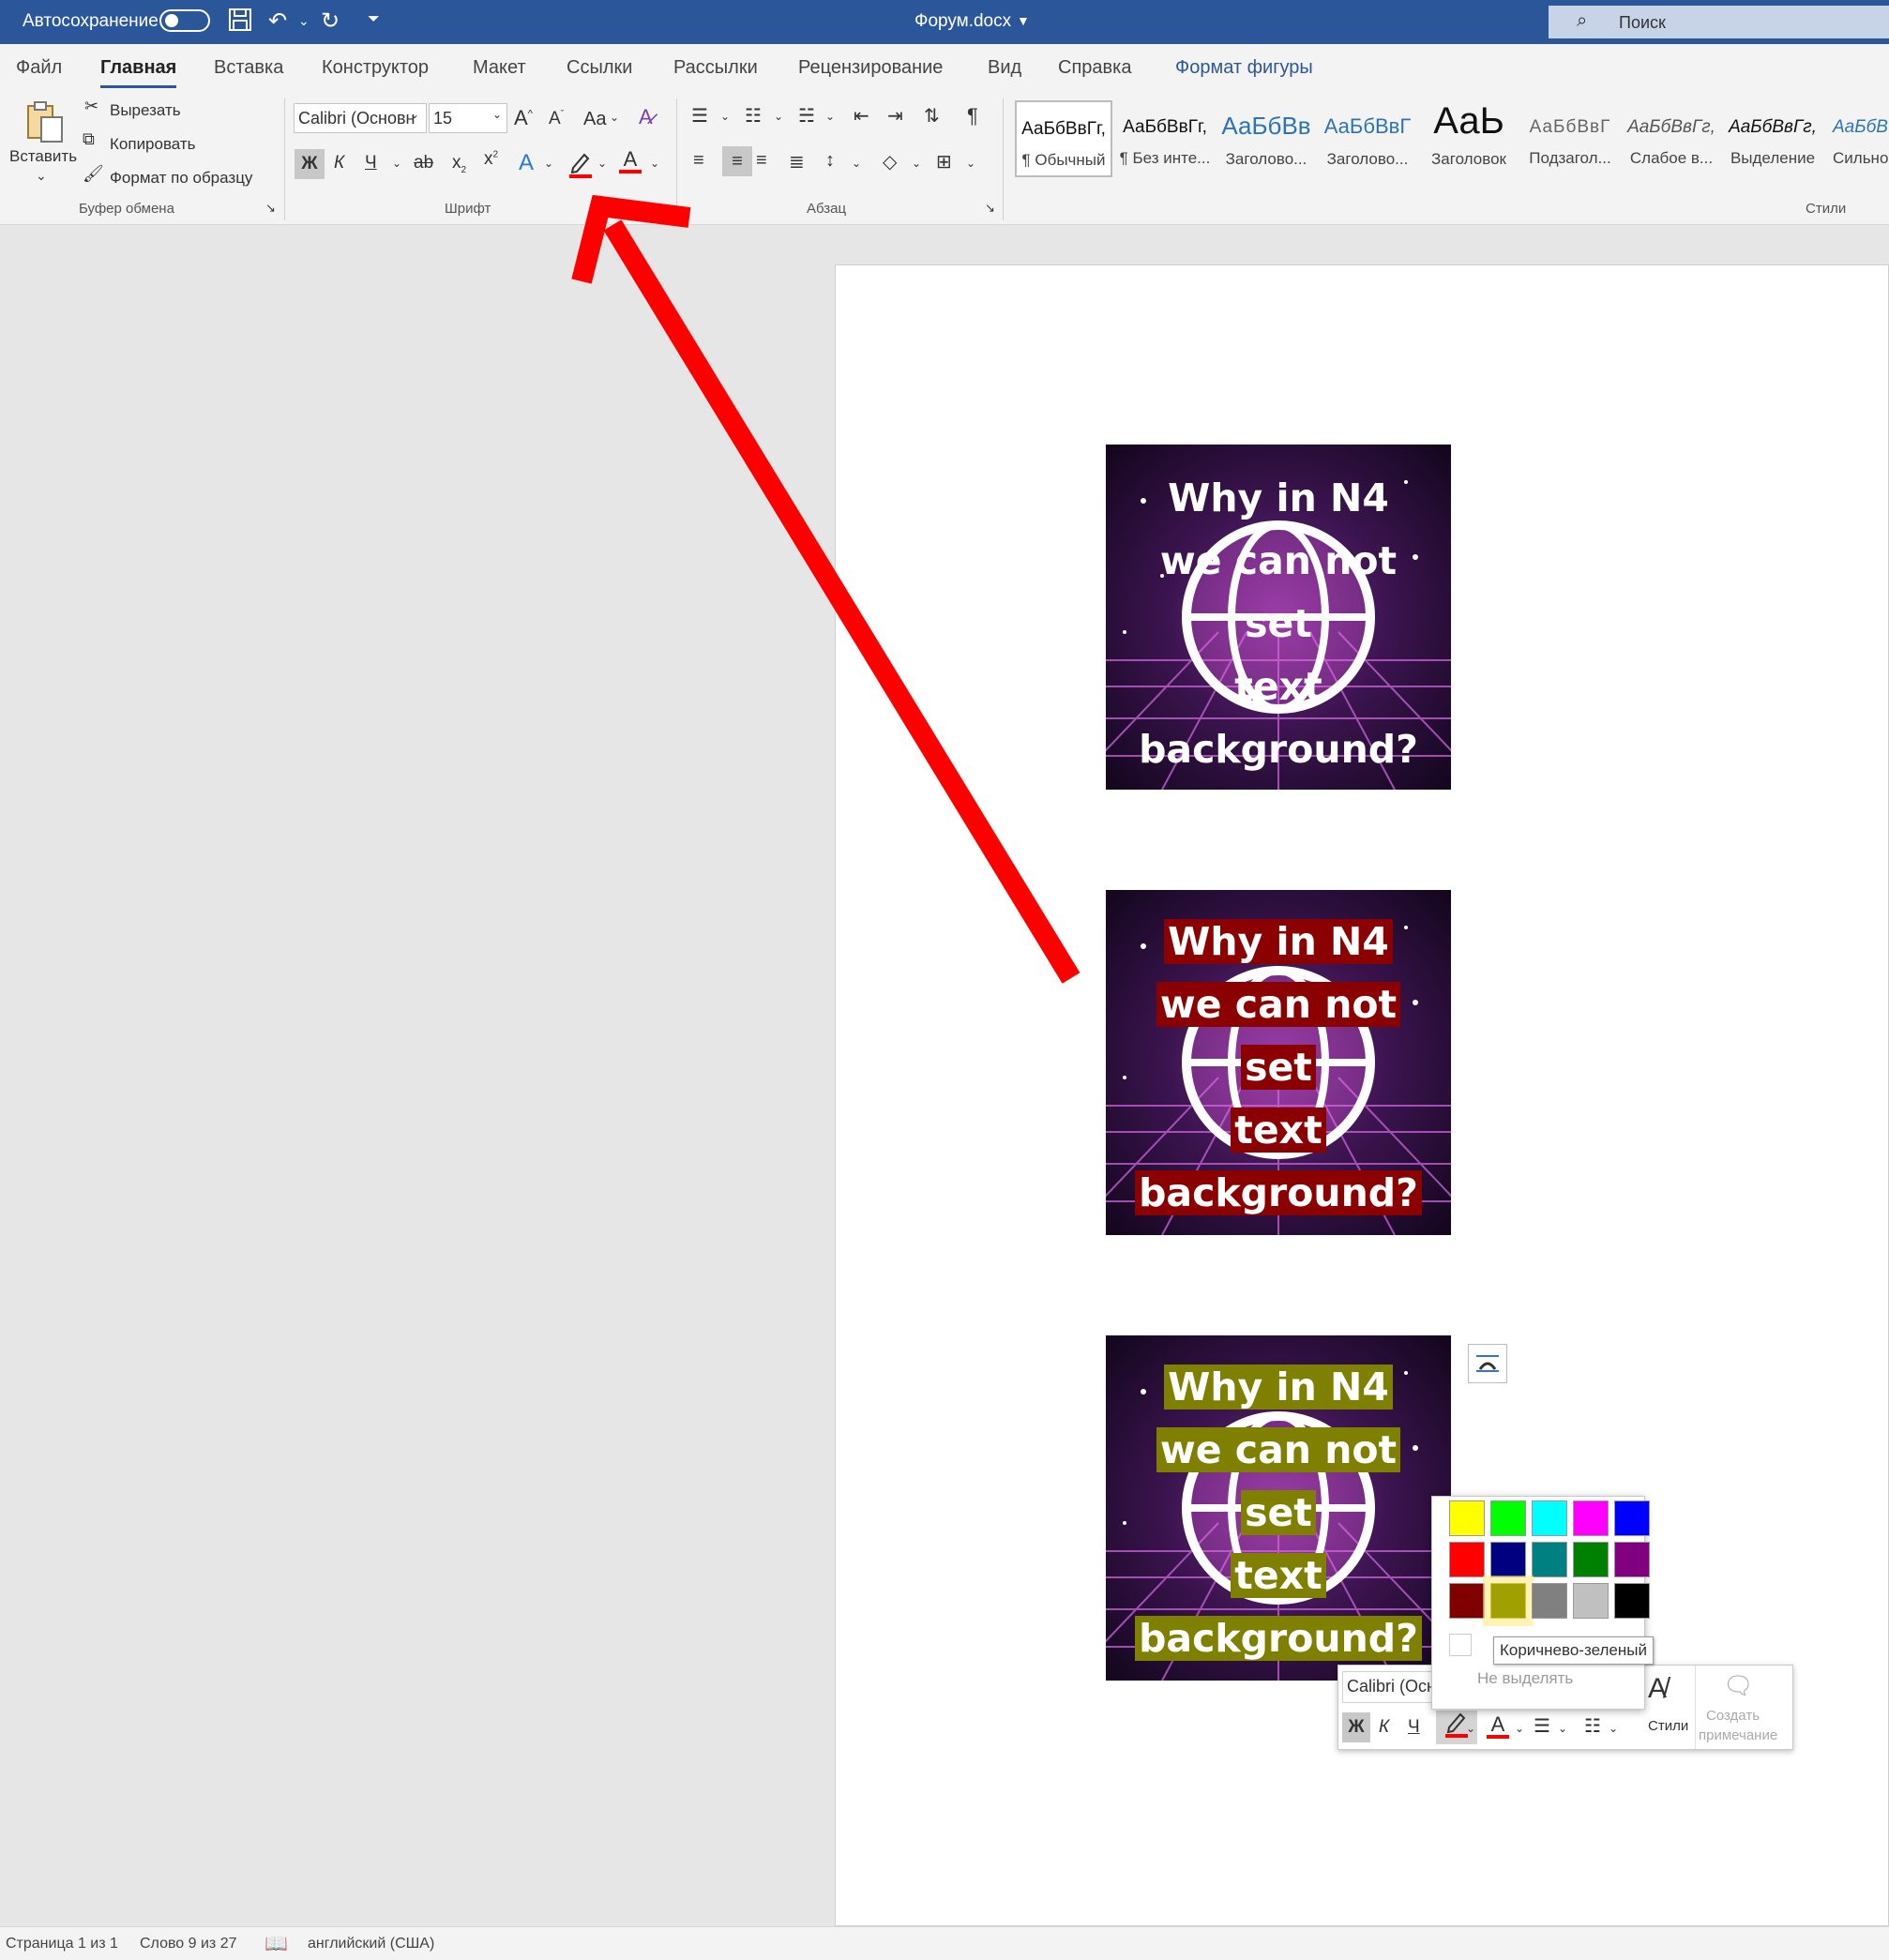  I want to click on increase-indent-icon: ⇥, so click(895, 116).